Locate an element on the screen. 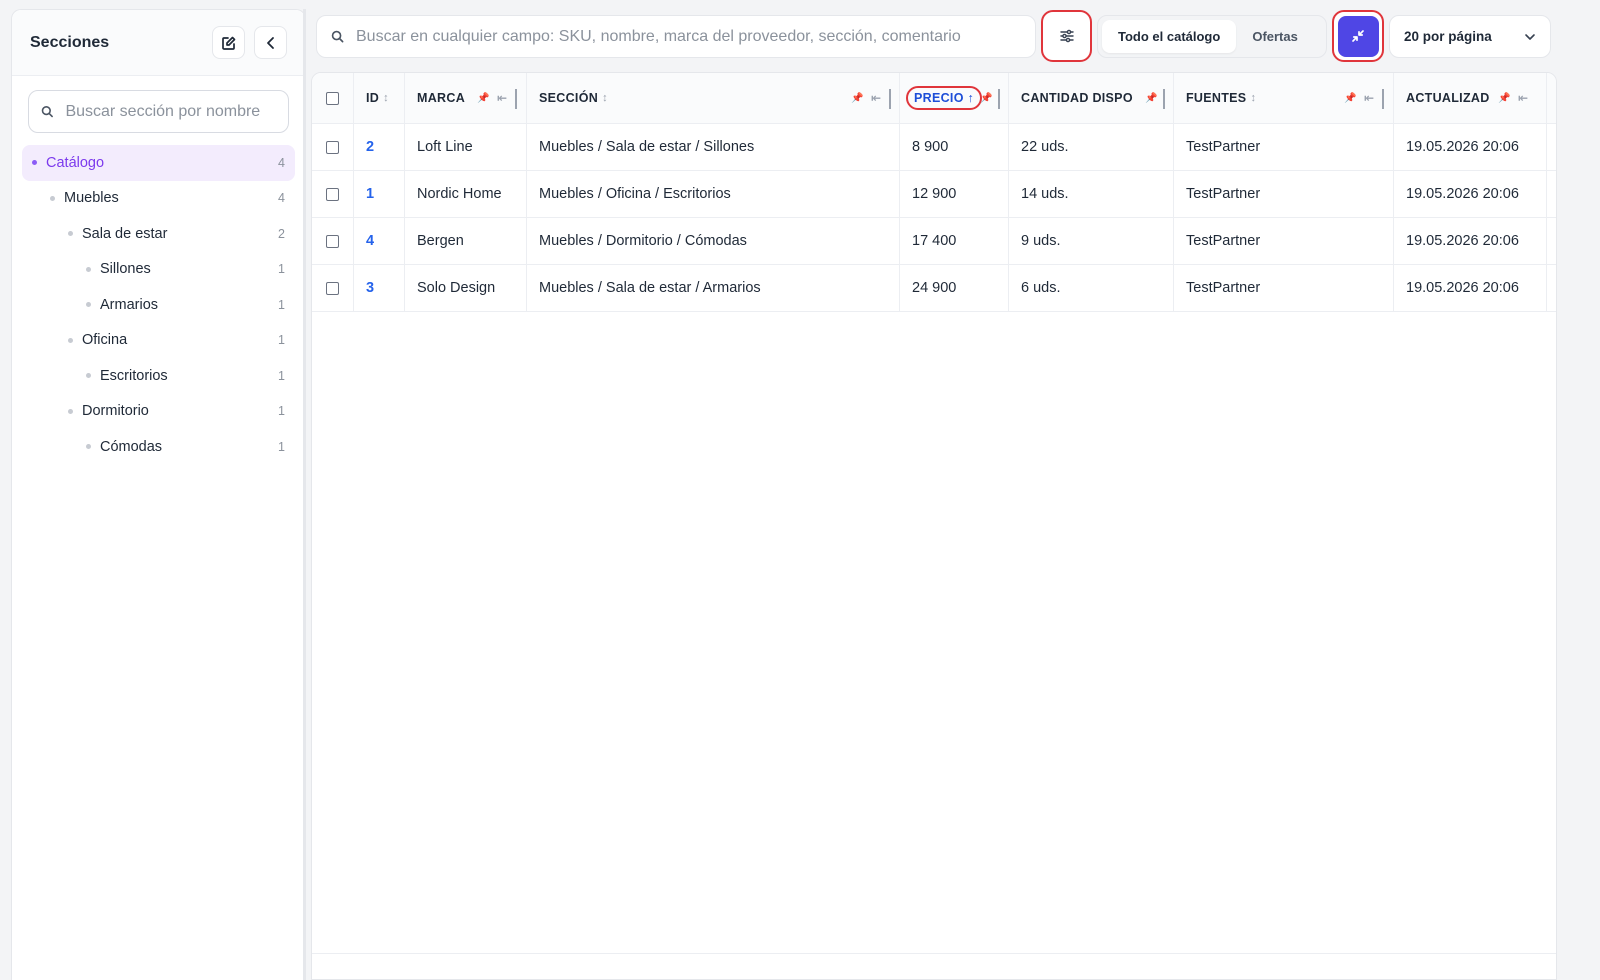 Image resolution: width=1600 pixels, height=980 pixels. tab-ofertas: Ofertas is located at coordinates (1275, 36).